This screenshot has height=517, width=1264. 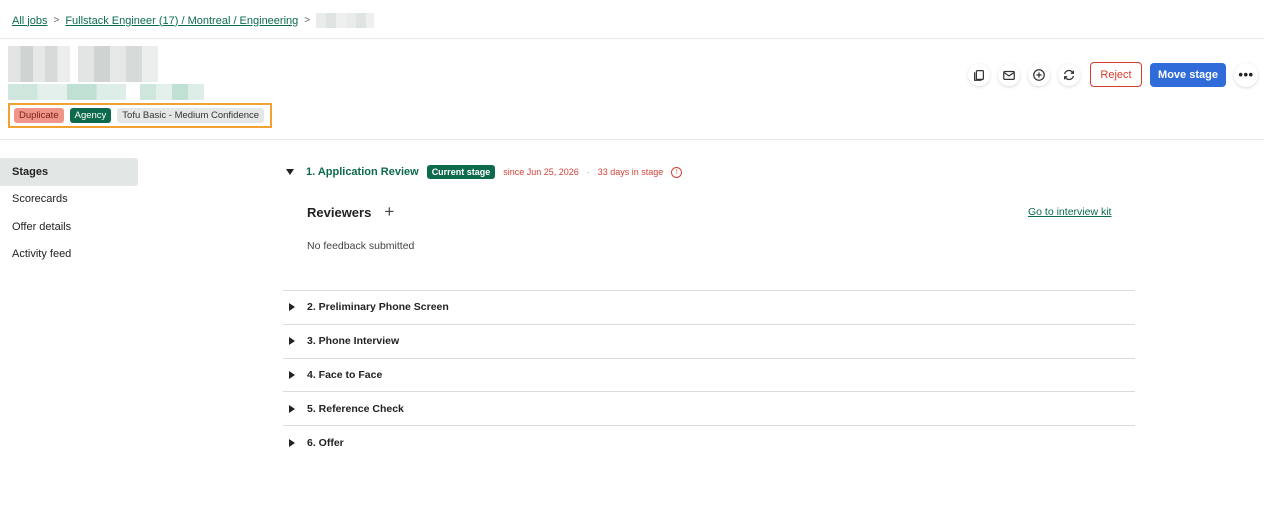 I want to click on candidate-name-redacted, so click(x=83, y=64).